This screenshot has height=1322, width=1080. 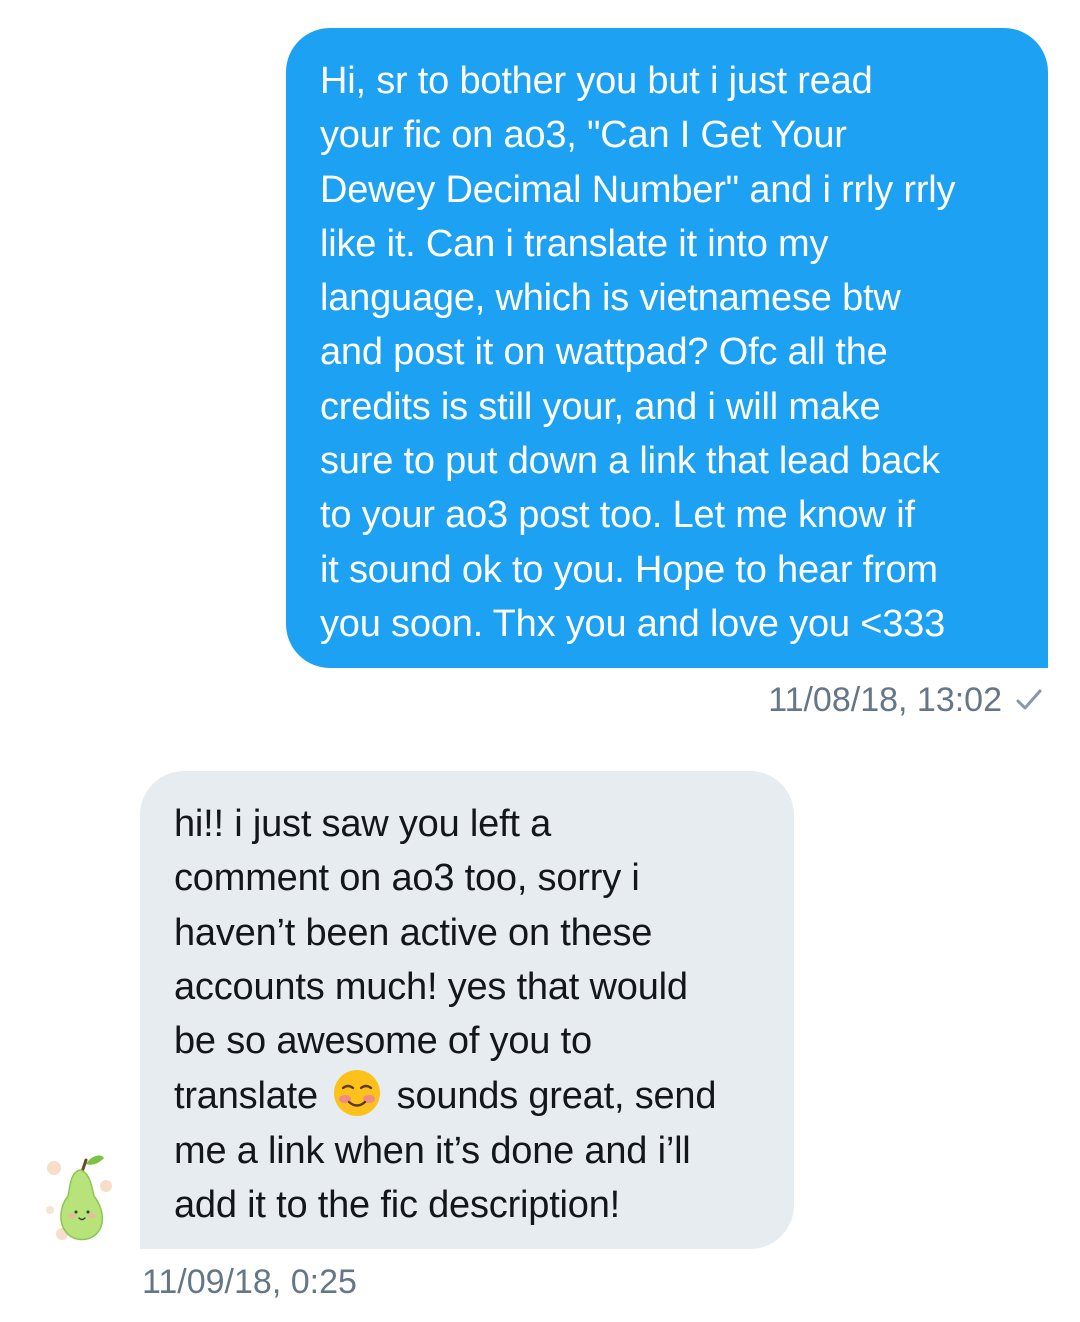 What do you see at coordinates (638, 189) in the screenshot?
I see `message-line: Dewey Decimal Number" and i rrly rrly` at bounding box center [638, 189].